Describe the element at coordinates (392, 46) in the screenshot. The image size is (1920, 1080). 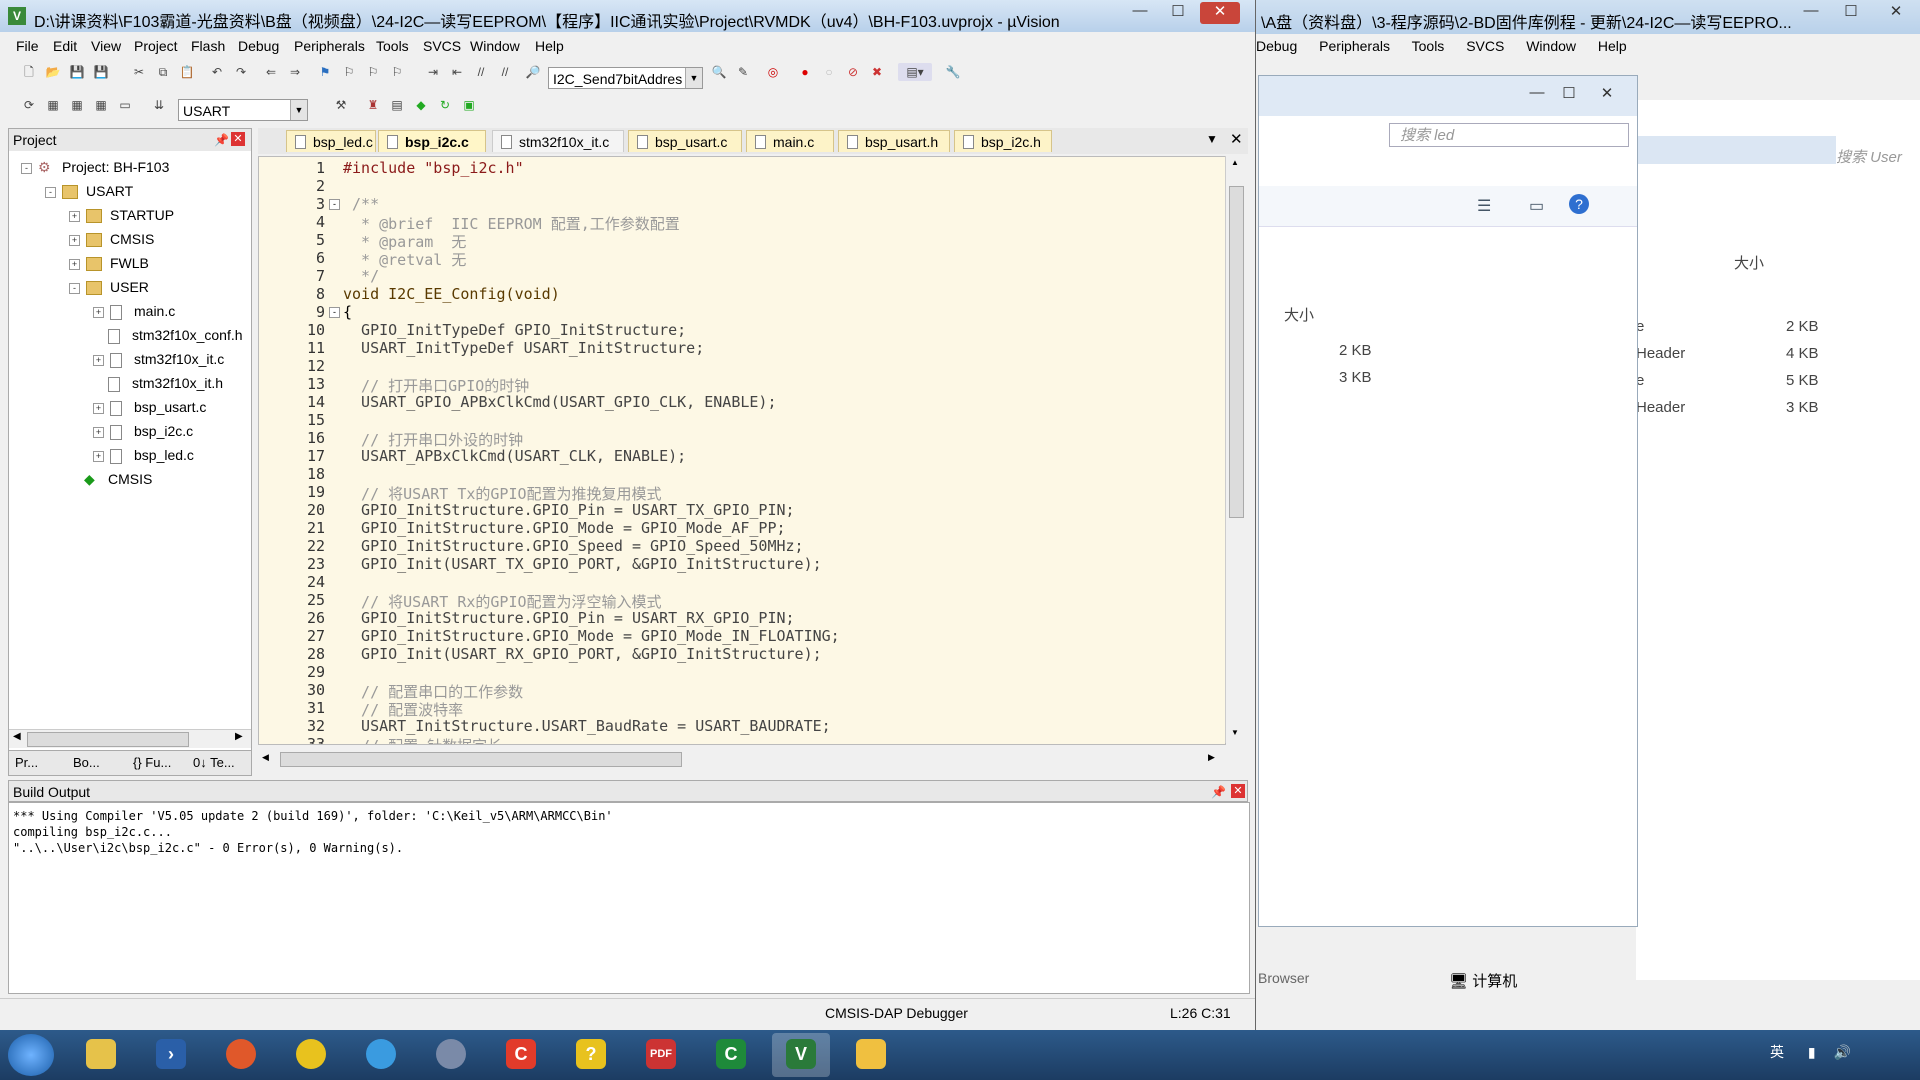
I see `menu-tools: Tools` at that location.